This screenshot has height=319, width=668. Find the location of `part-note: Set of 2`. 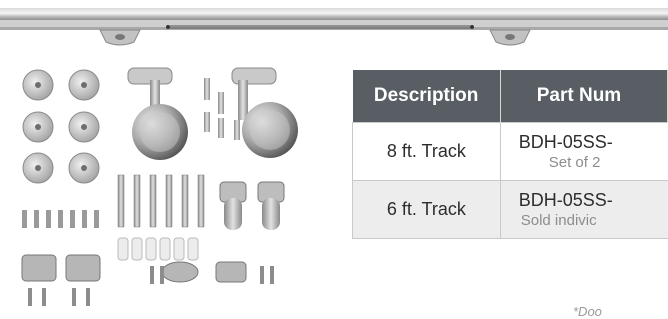

part-note: Set of 2 is located at coordinates (574, 162).